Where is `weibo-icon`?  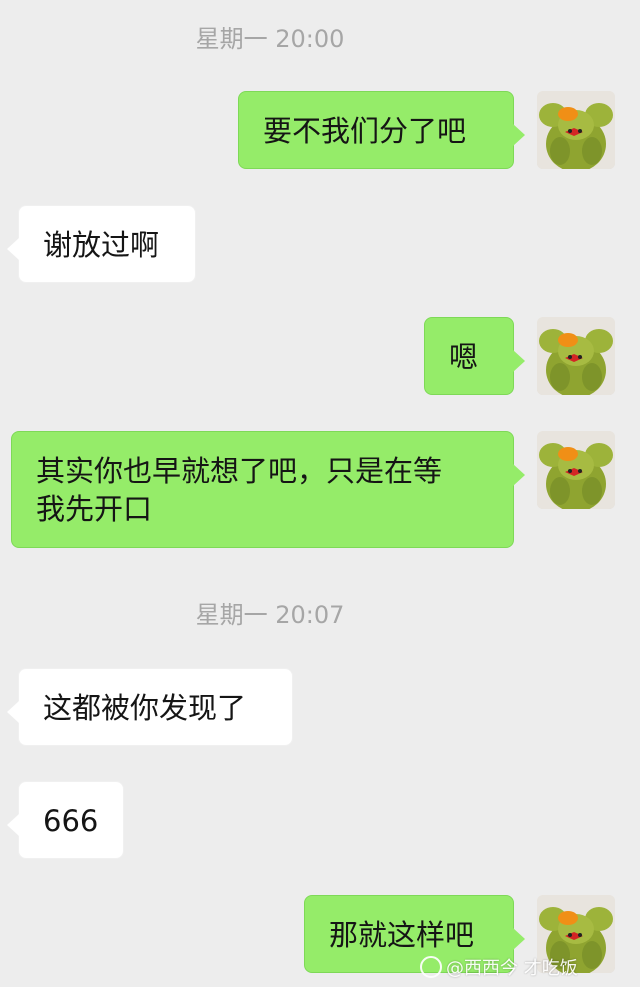
weibo-icon is located at coordinates (431, 967).